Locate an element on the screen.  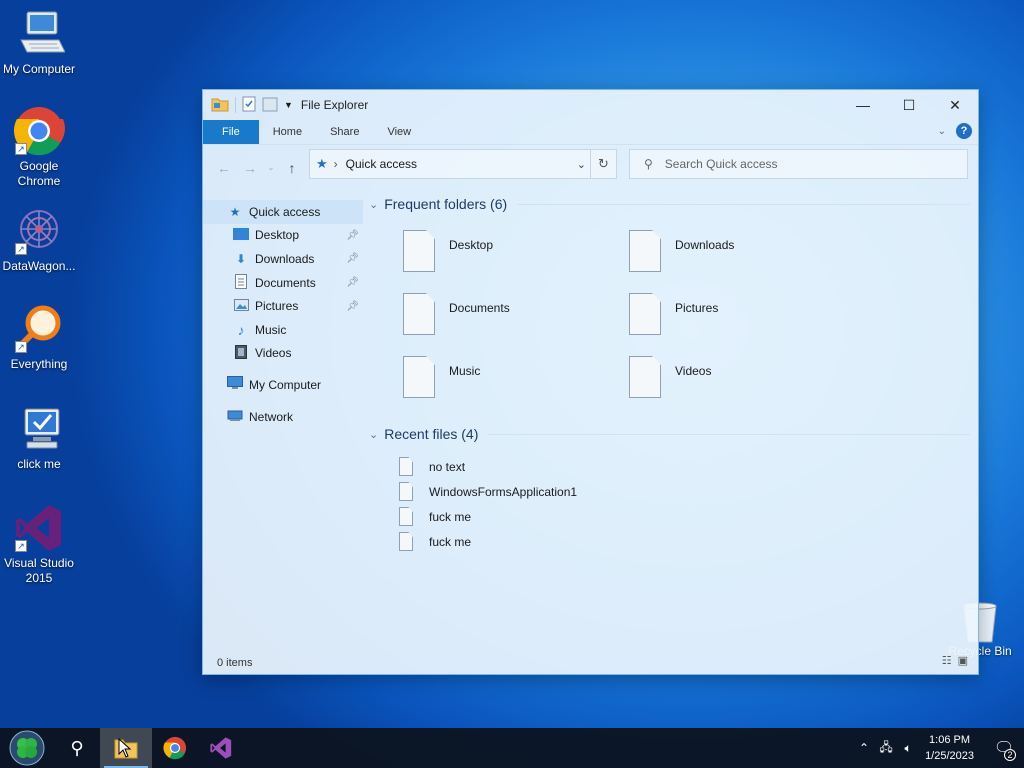
tab-share: Share is located at coordinates (344, 132).